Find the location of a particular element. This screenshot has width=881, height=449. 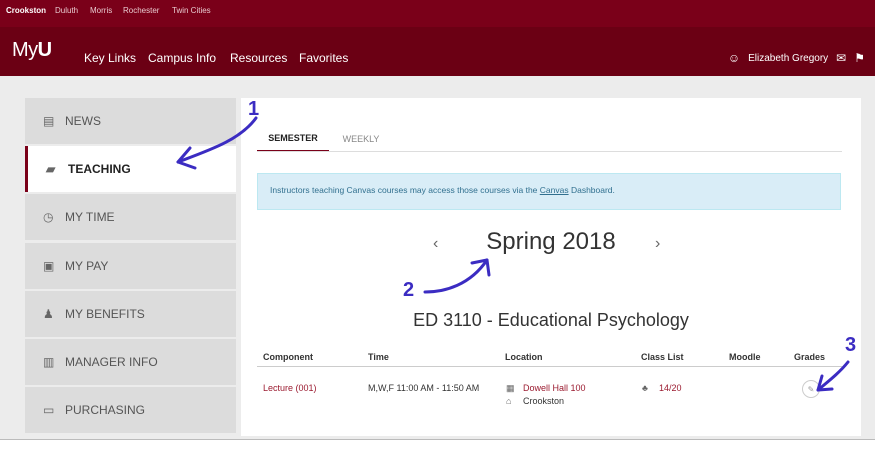

col-header-component: Component is located at coordinates (288, 357).